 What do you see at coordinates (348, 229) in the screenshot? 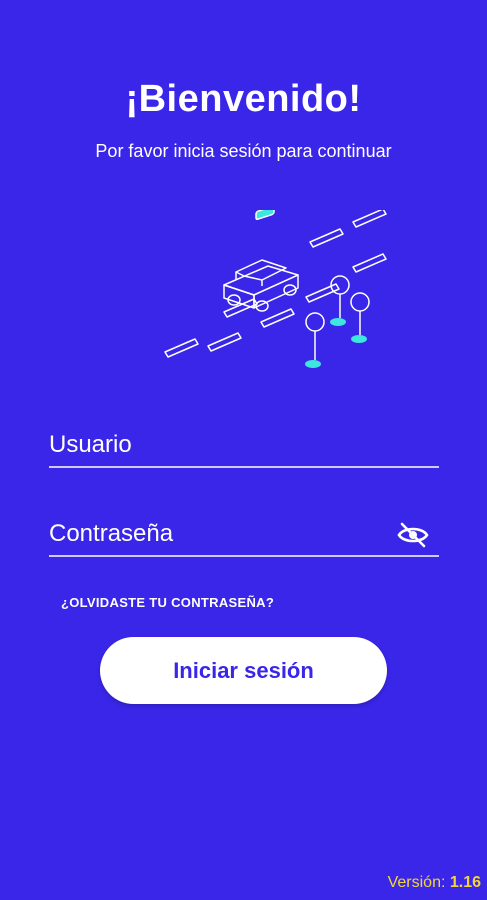
I see `road-dashes-top` at bounding box center [348, 229].